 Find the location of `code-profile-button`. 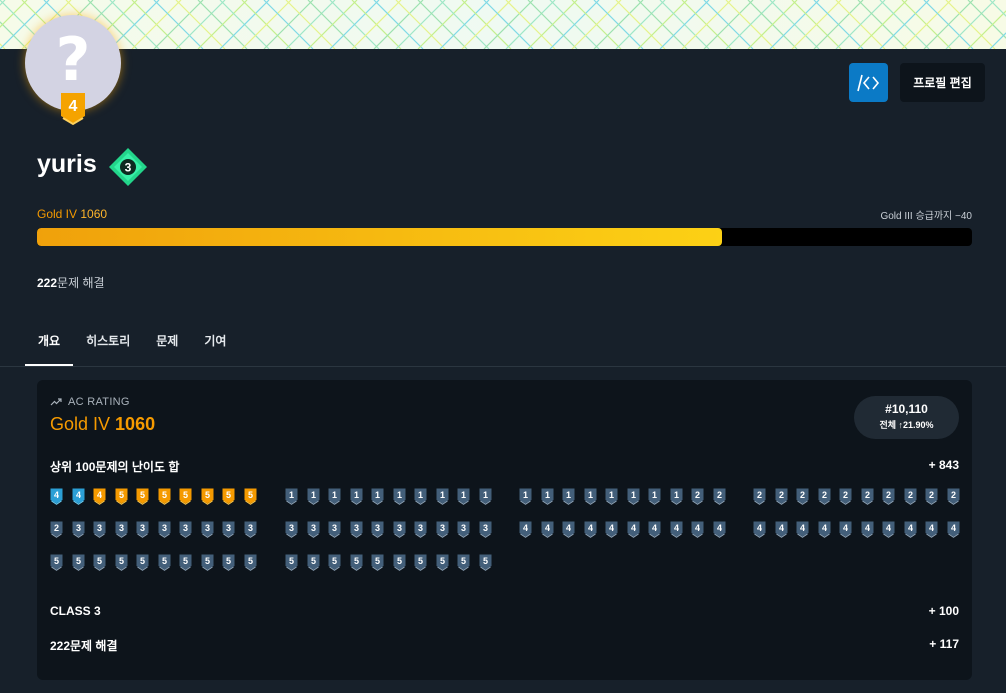

code-profile-button is located at coordinates (868, 82).